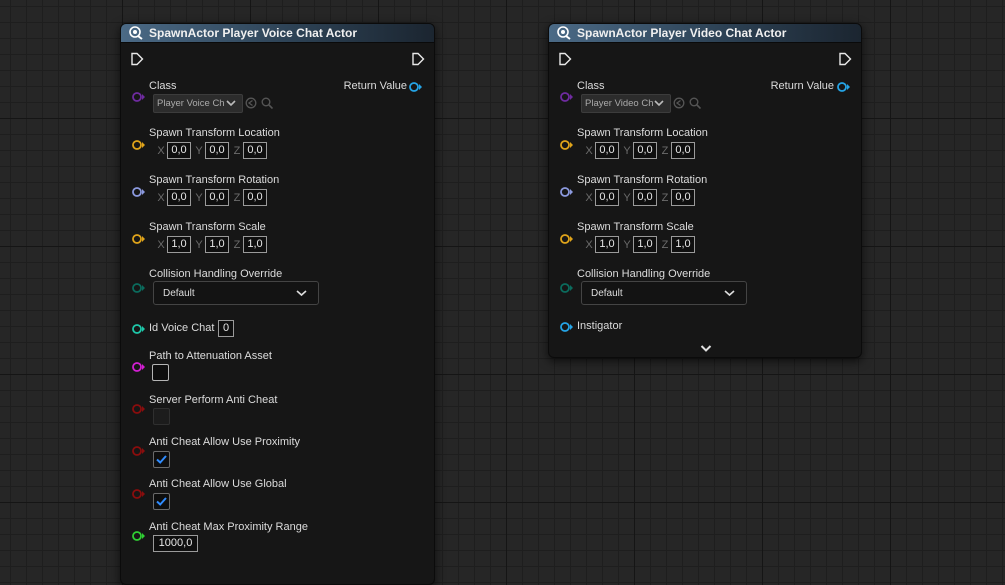  I want to click on allow-global-checkbox, so click(161, 501).